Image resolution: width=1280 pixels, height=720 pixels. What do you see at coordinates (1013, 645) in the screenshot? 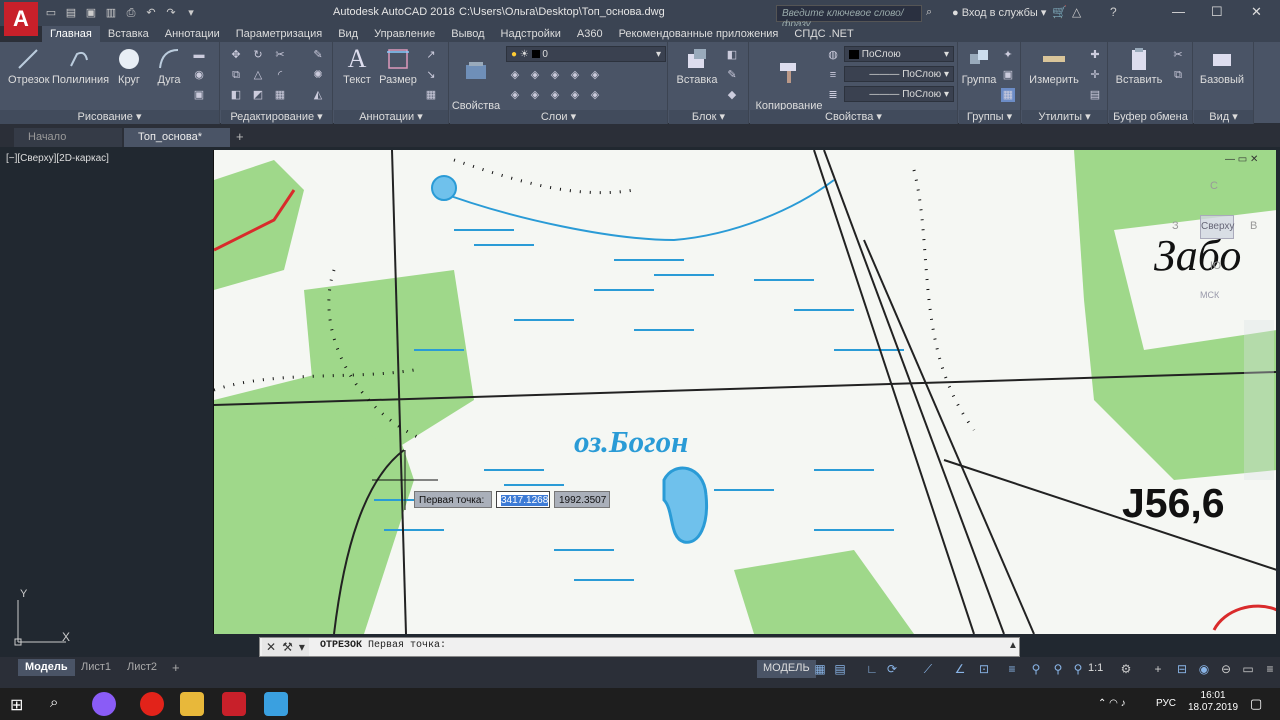
I see `command-history-icon: ▲` at bounding box center [1013, 645].